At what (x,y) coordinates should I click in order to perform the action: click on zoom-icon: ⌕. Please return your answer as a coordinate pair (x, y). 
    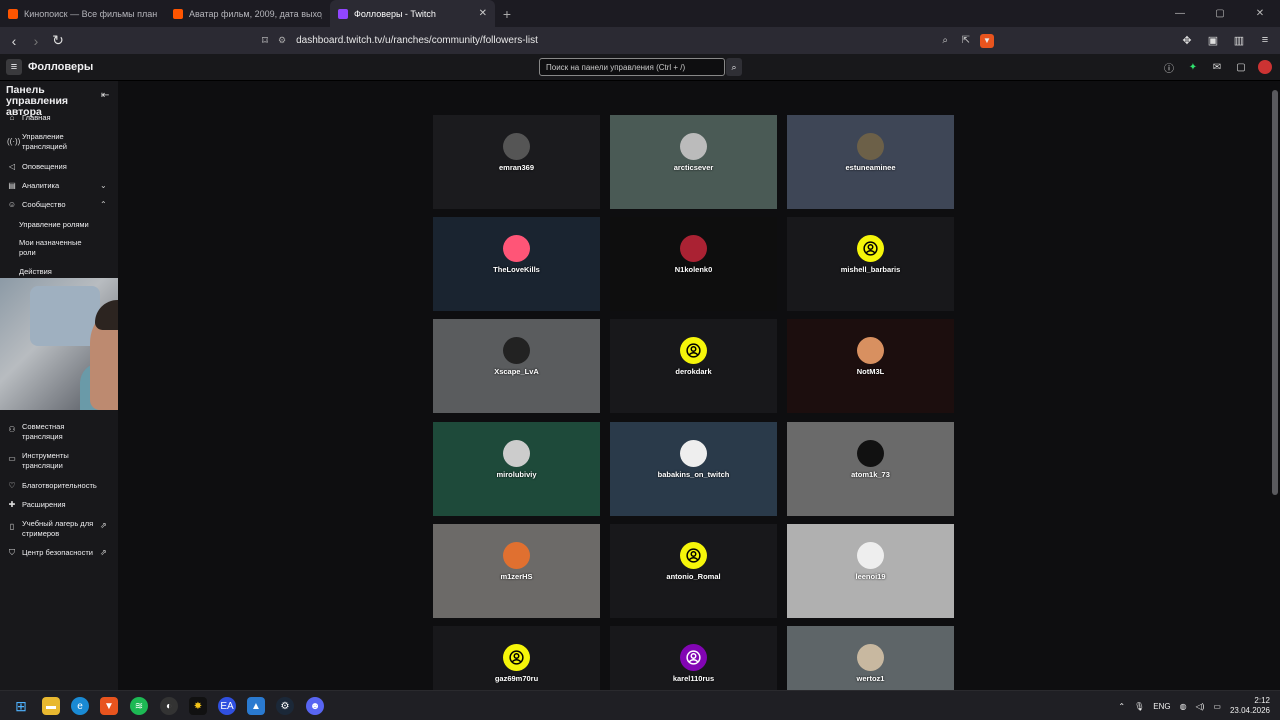
    Looking at the image, I should click on (945, 40).